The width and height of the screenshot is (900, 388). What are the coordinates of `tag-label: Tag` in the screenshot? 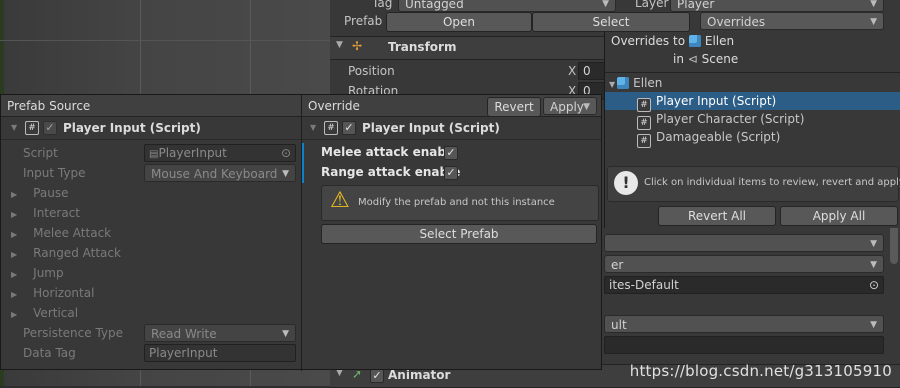 It's located at (382, 5).